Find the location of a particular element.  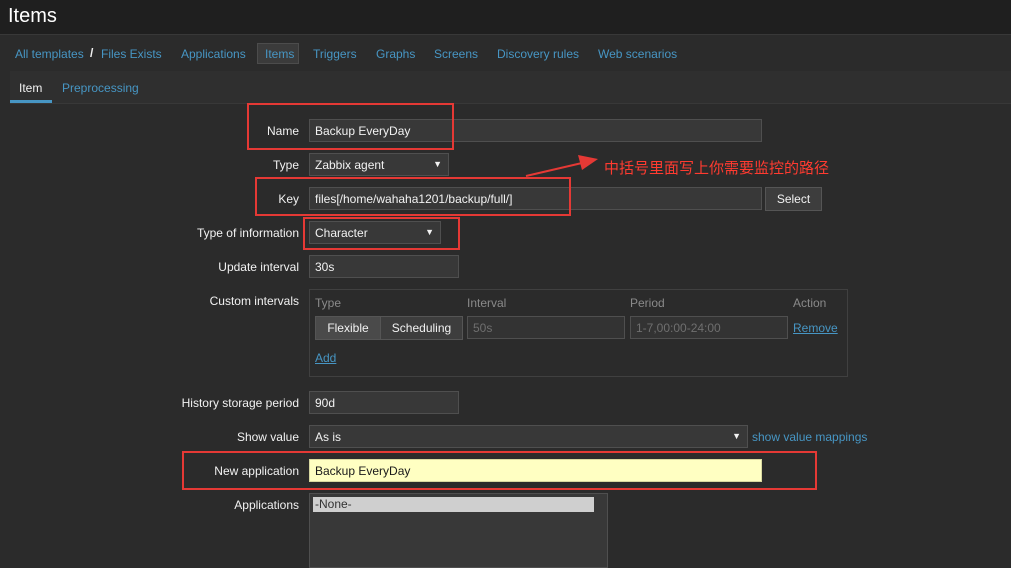

history-storage-label: History storage period is located at coordinates (240, 403).